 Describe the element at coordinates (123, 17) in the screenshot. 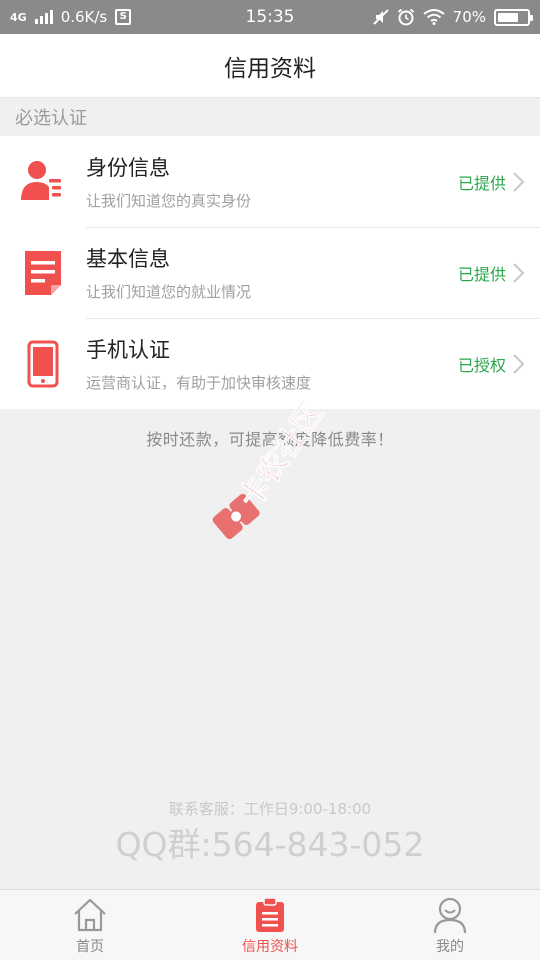

I see `sim-icon: S` at that location.